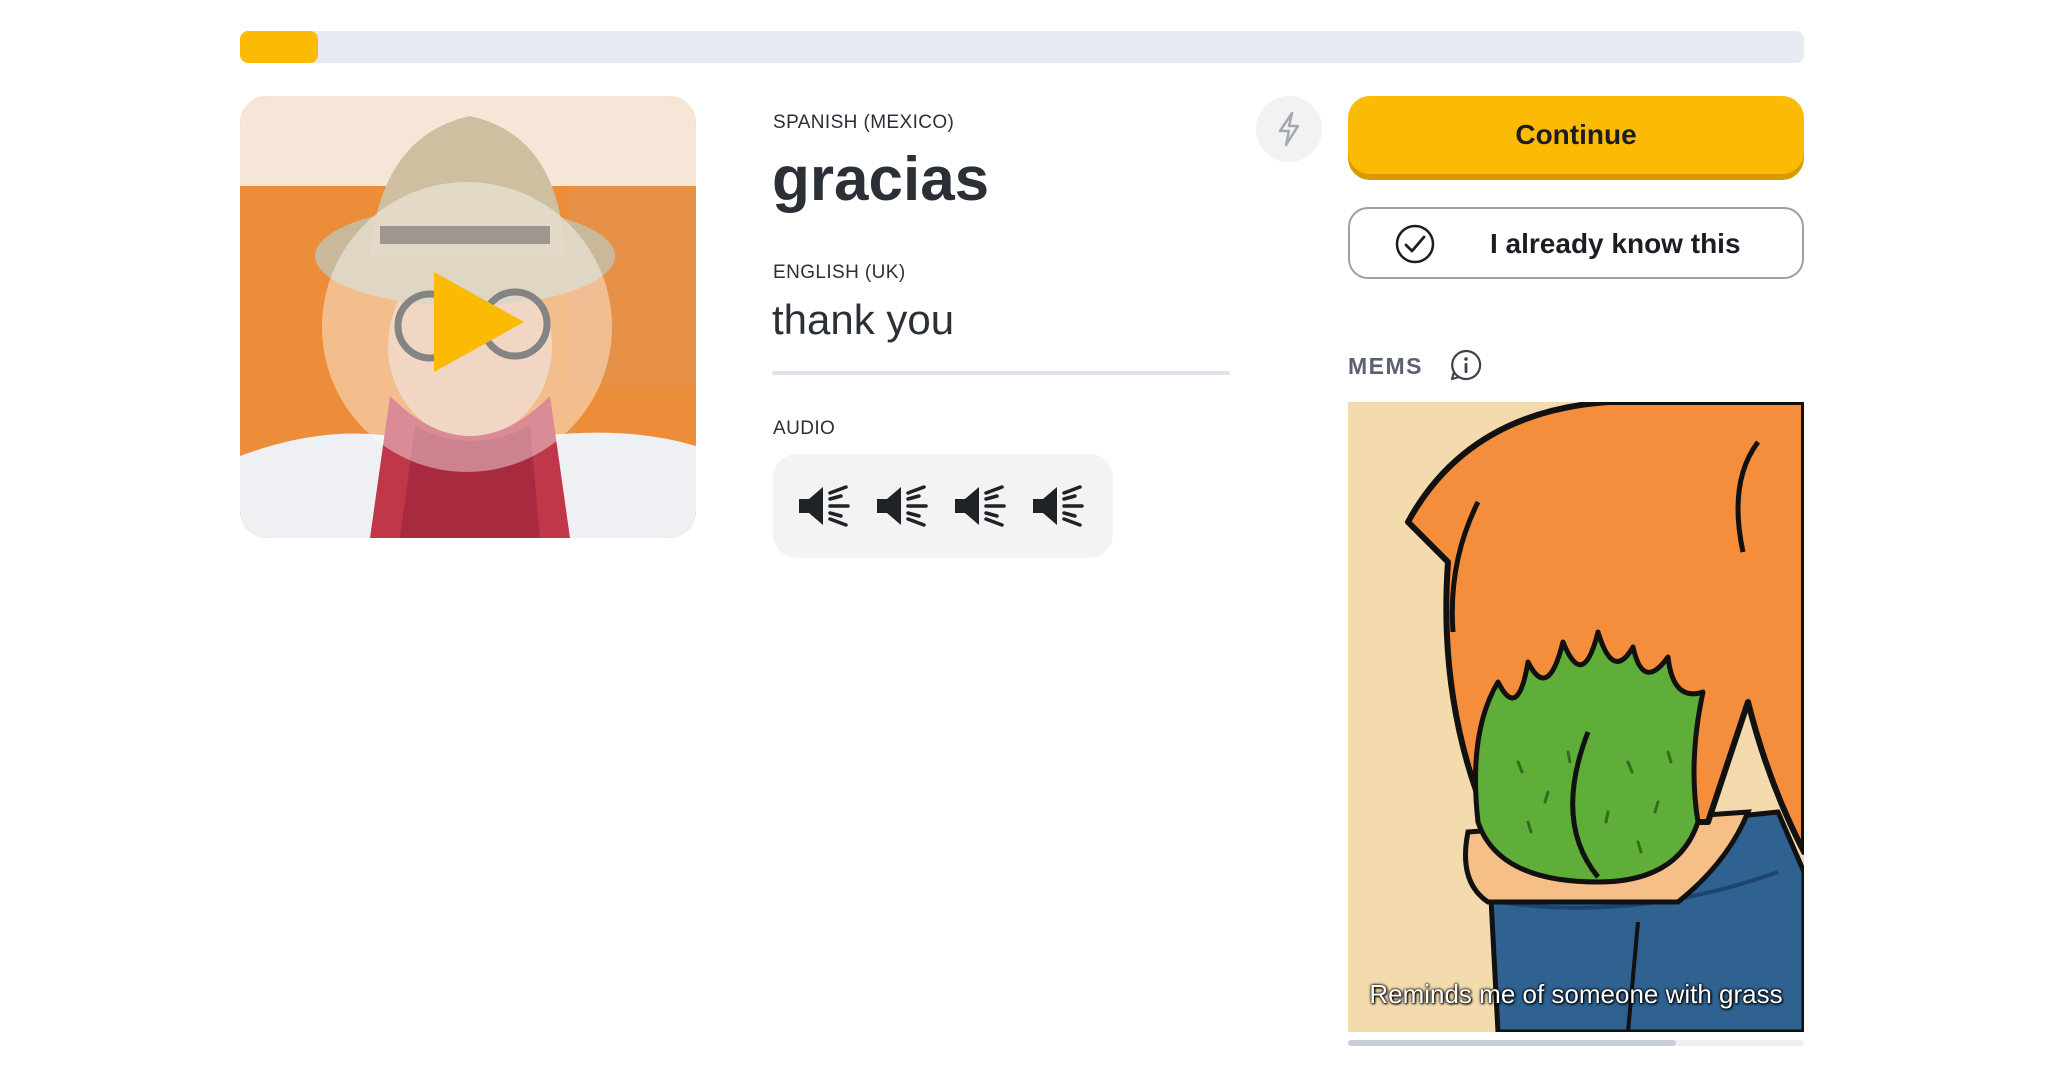 The height and width of the screenshot is (1084, 2048). I want to click on audio-label: AUDIO, so click(804, 428).